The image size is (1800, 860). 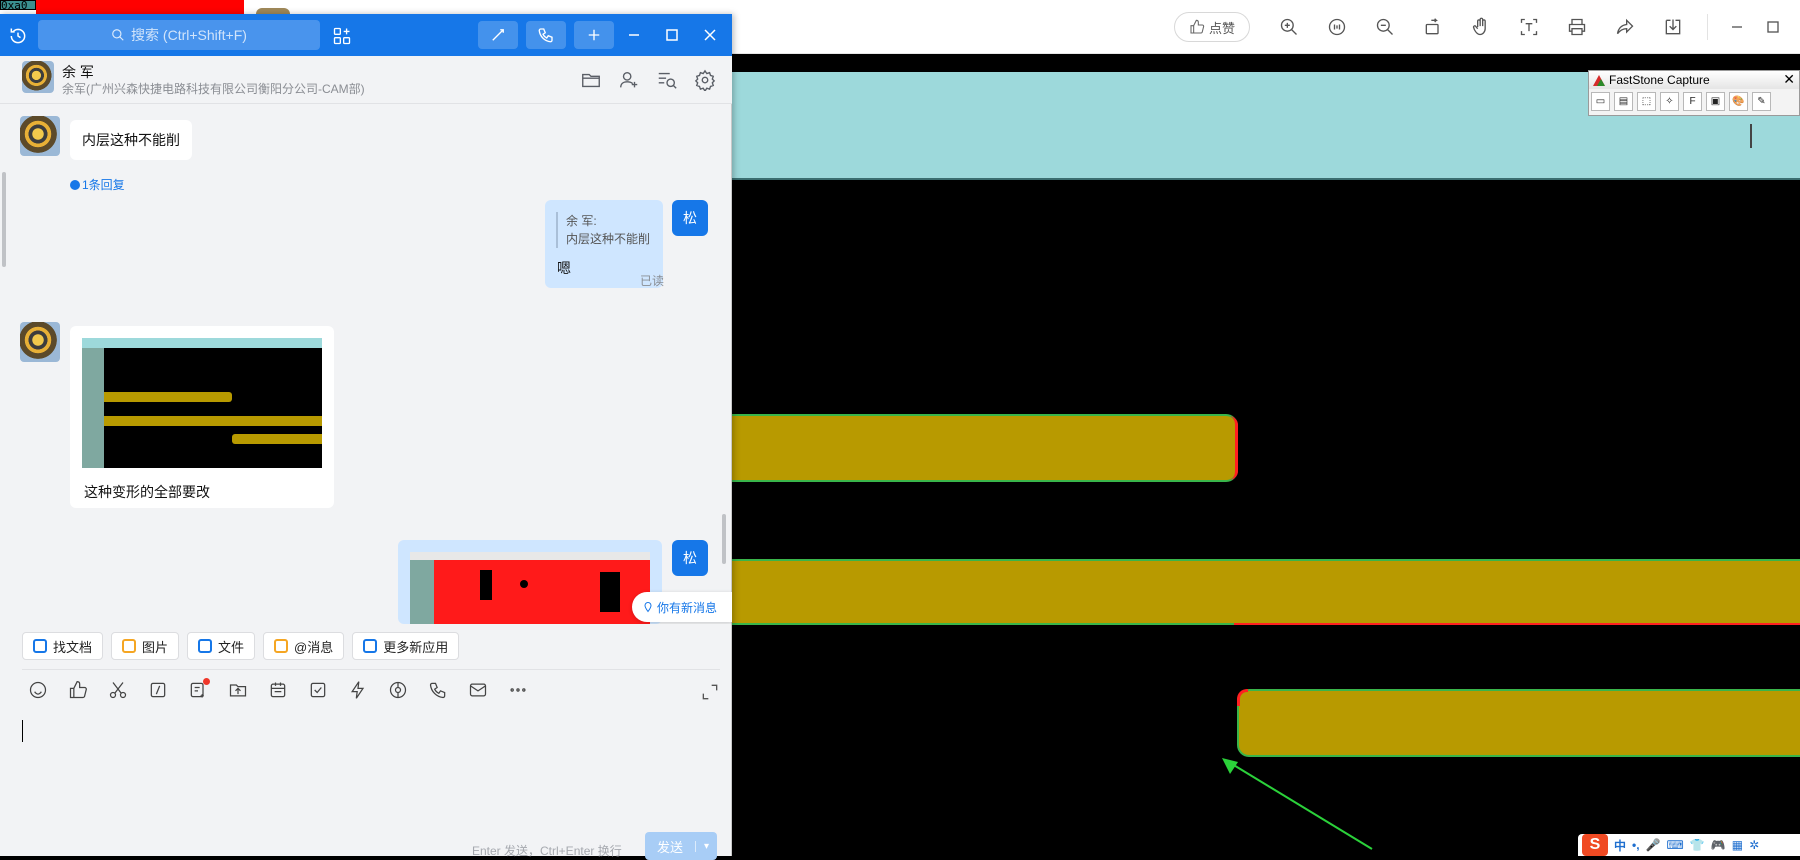 What do you see at coordinates (1669, 101) in the screenshot?
I see `fsc-tool-button: ✧` at bounding box center [1669, 101].